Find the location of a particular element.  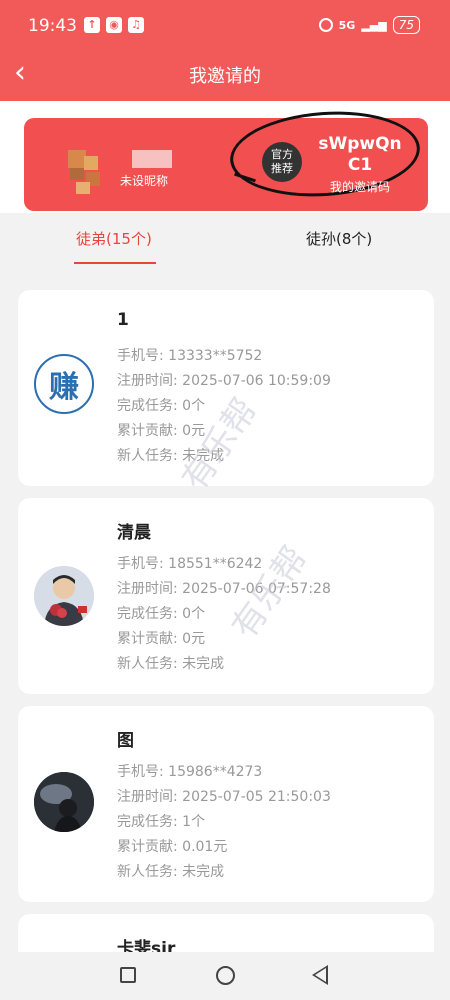

system-icons: 5G ▂▄▆ 75 is located at coordinates (369, 25).